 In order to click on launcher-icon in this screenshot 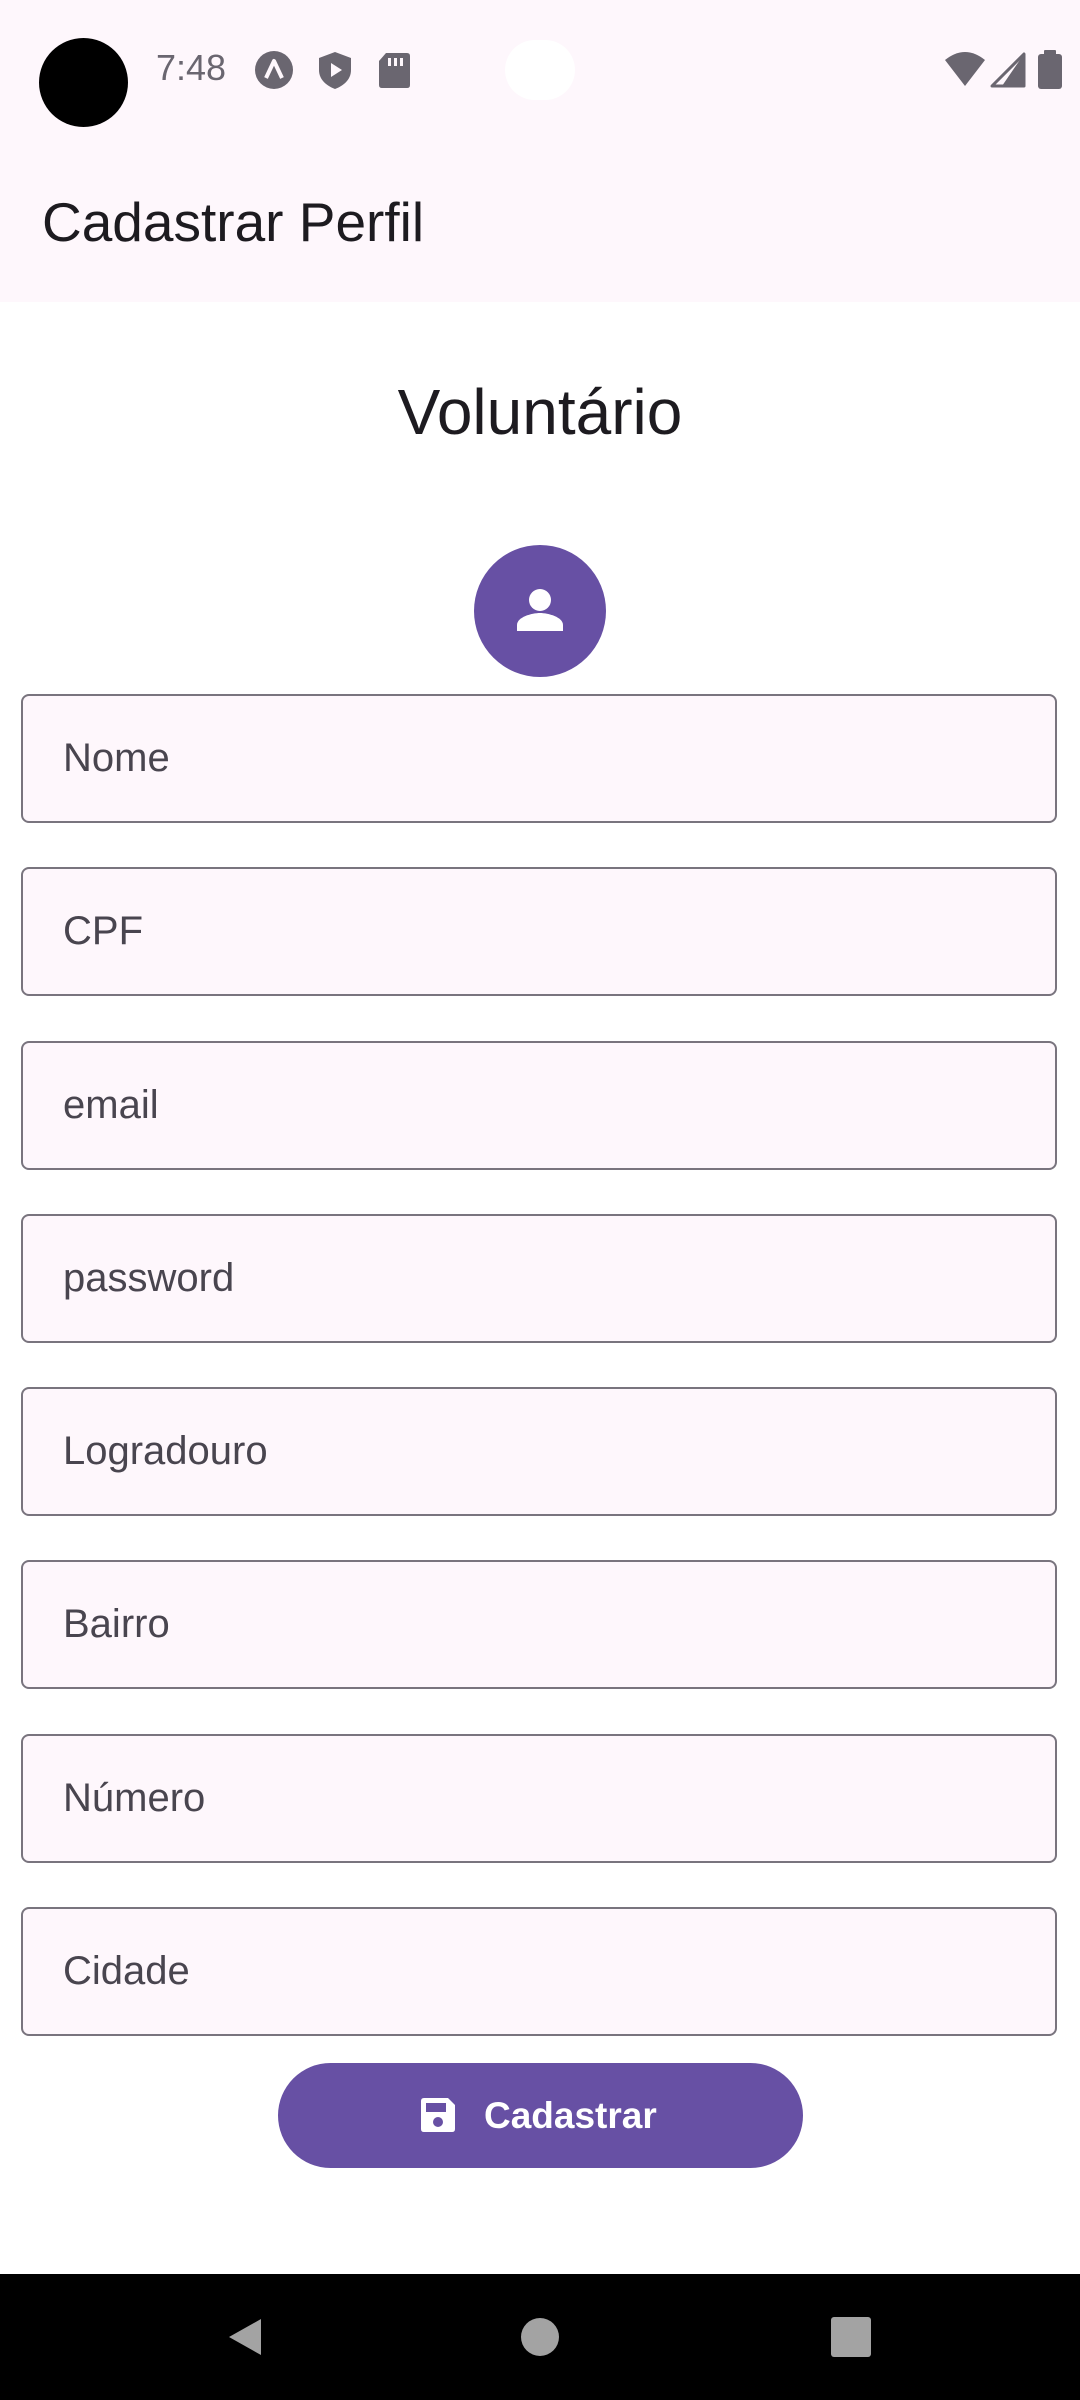, I will do `click(274, 70)`.